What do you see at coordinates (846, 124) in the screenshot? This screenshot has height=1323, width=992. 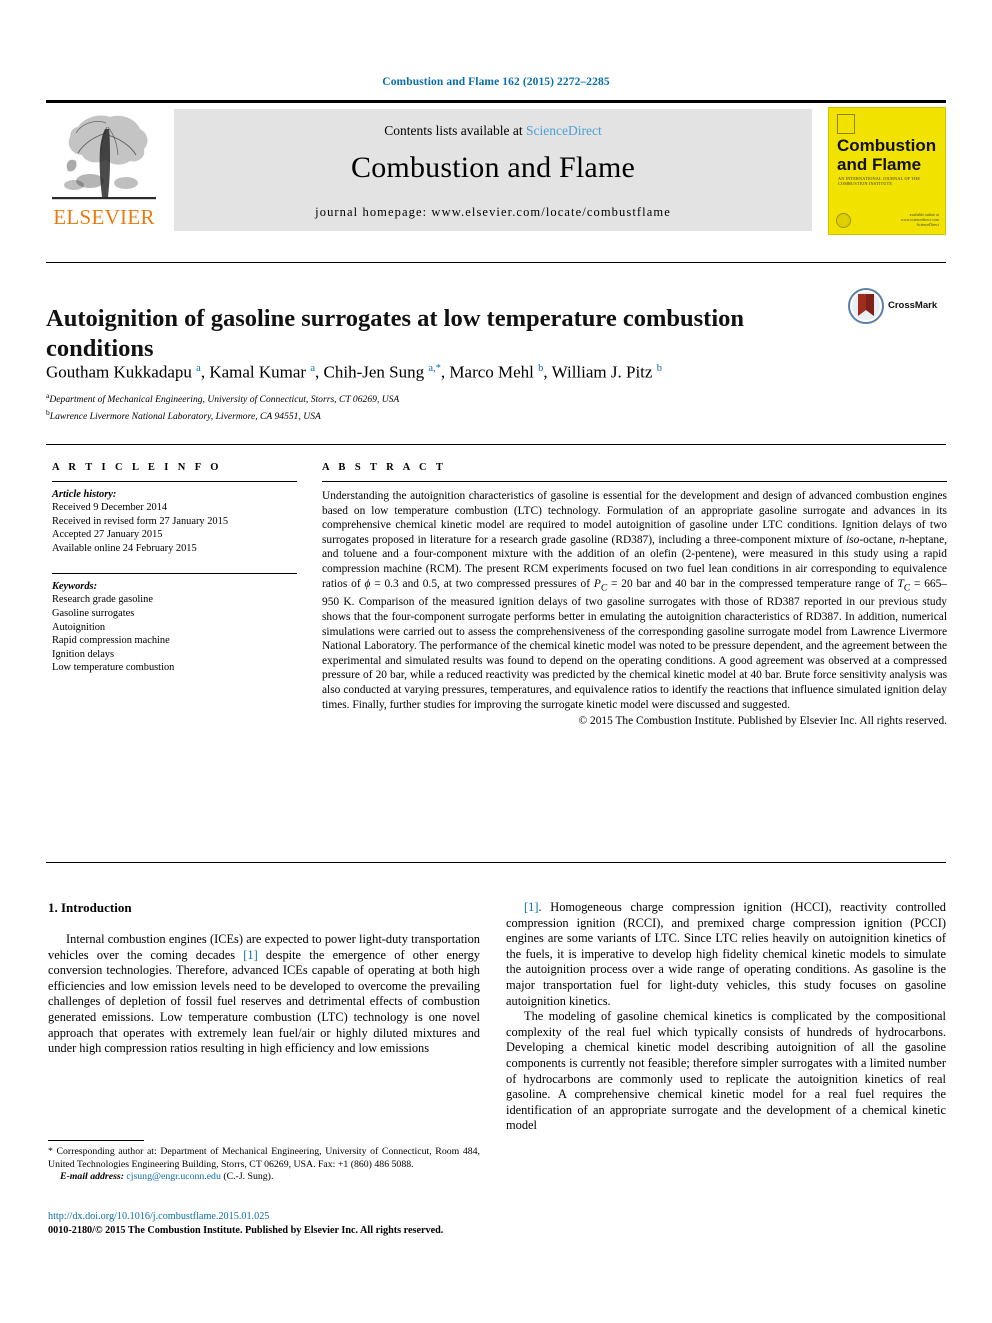 I see `cover-elsevier-mark-icon` at bounding box center [846, 124].